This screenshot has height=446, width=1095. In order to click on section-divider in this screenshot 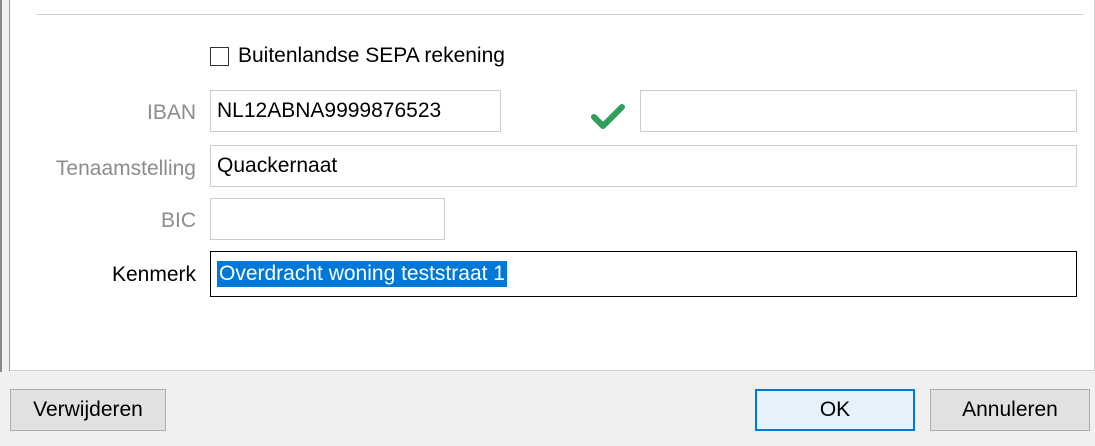, I will do `click(560, 14)`.